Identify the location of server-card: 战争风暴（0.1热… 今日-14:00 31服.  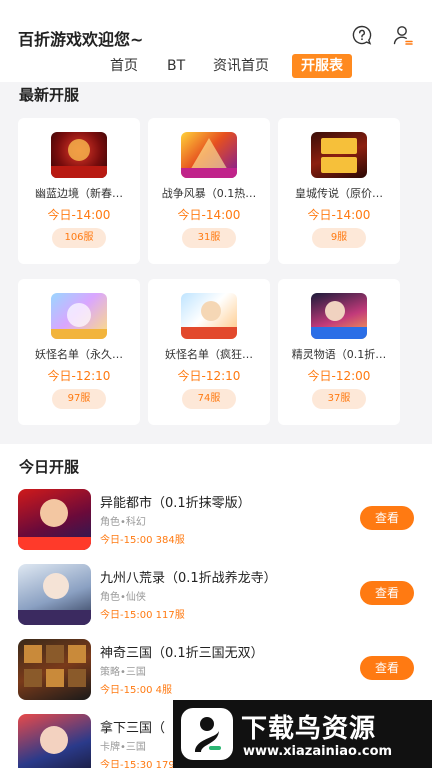
(209, 191).